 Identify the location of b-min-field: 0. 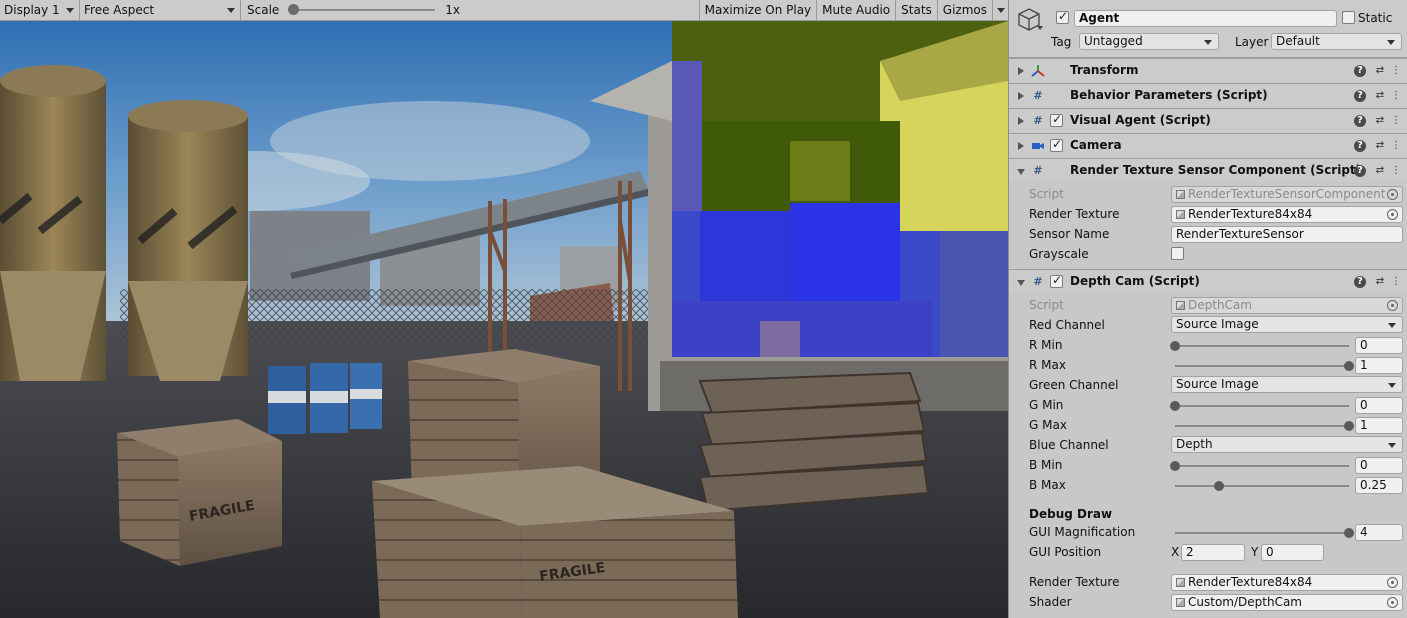
(1379, 465).